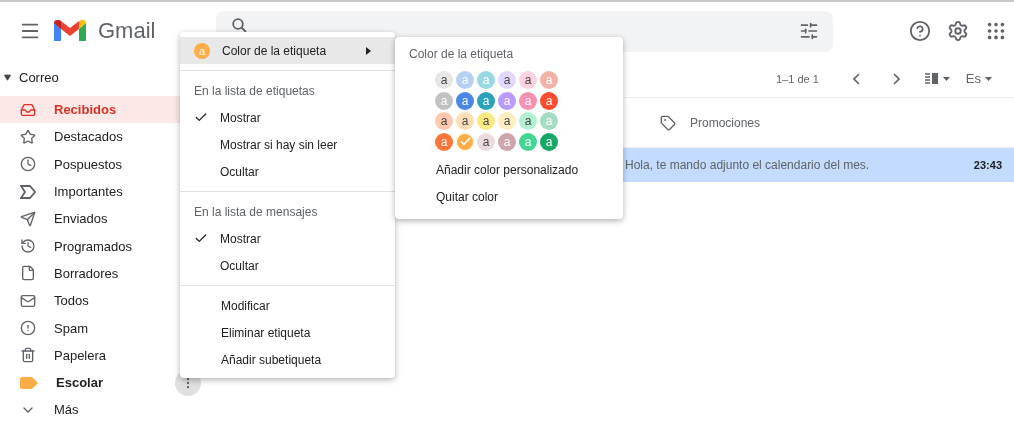  What do you see at coordinates (256, 212) in the screenshot?
I see `menu-heading: En la lista de mensajes` at bounding box center [256, 212].